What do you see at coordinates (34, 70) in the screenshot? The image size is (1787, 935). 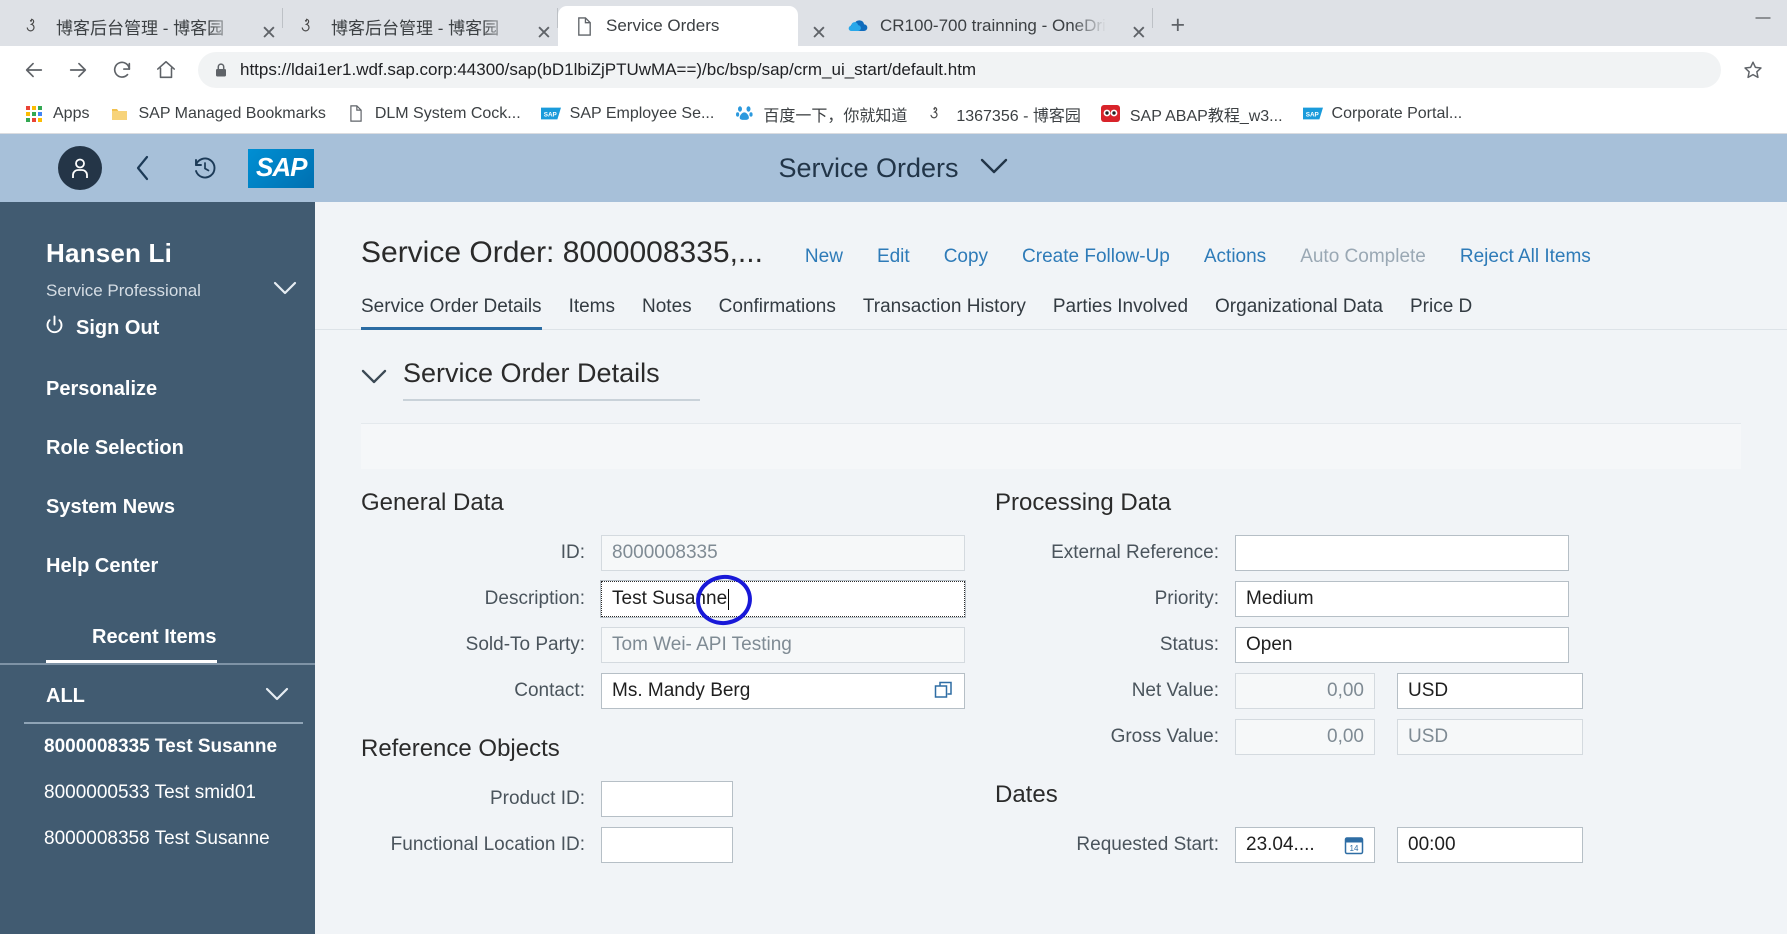 I see `back-button` at bounding box center [34, 70].